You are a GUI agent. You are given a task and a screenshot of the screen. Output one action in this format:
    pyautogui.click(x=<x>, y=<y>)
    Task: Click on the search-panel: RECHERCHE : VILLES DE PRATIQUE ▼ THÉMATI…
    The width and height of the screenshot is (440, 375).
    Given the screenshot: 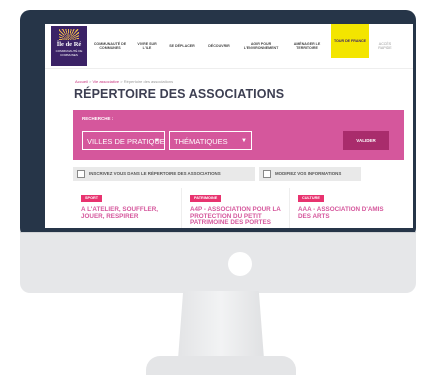 What is the action you would take?
    pyautogui.click(x=238, y=135)
    